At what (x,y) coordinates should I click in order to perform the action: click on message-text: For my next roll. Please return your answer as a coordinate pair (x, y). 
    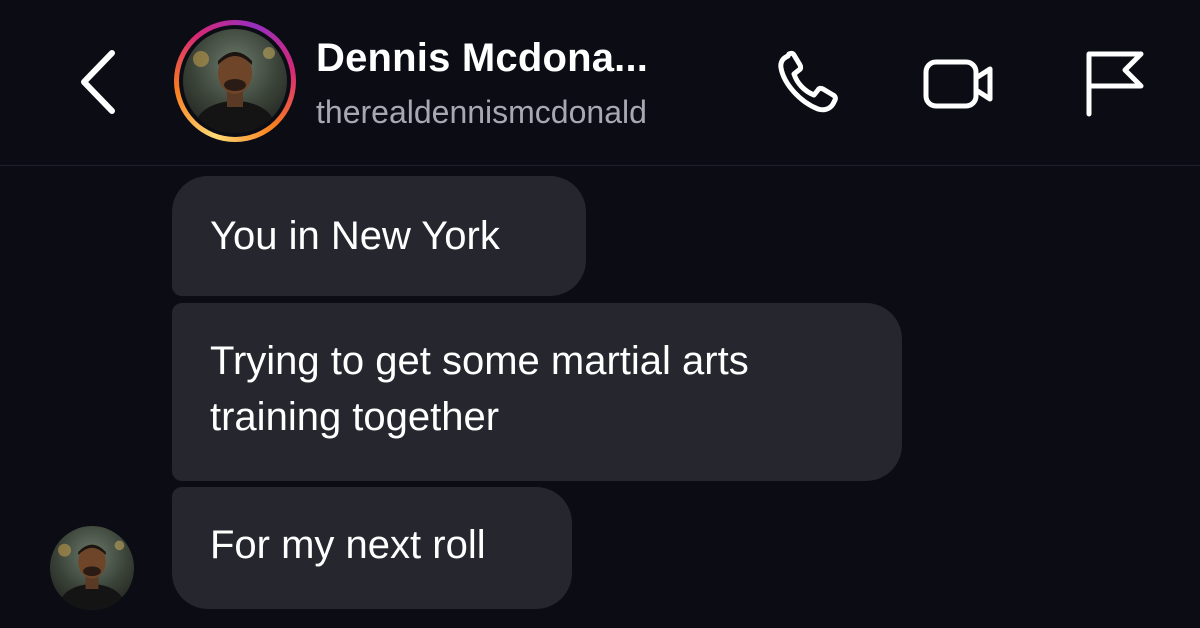
    Looking at the image, I should click on (348, 545).